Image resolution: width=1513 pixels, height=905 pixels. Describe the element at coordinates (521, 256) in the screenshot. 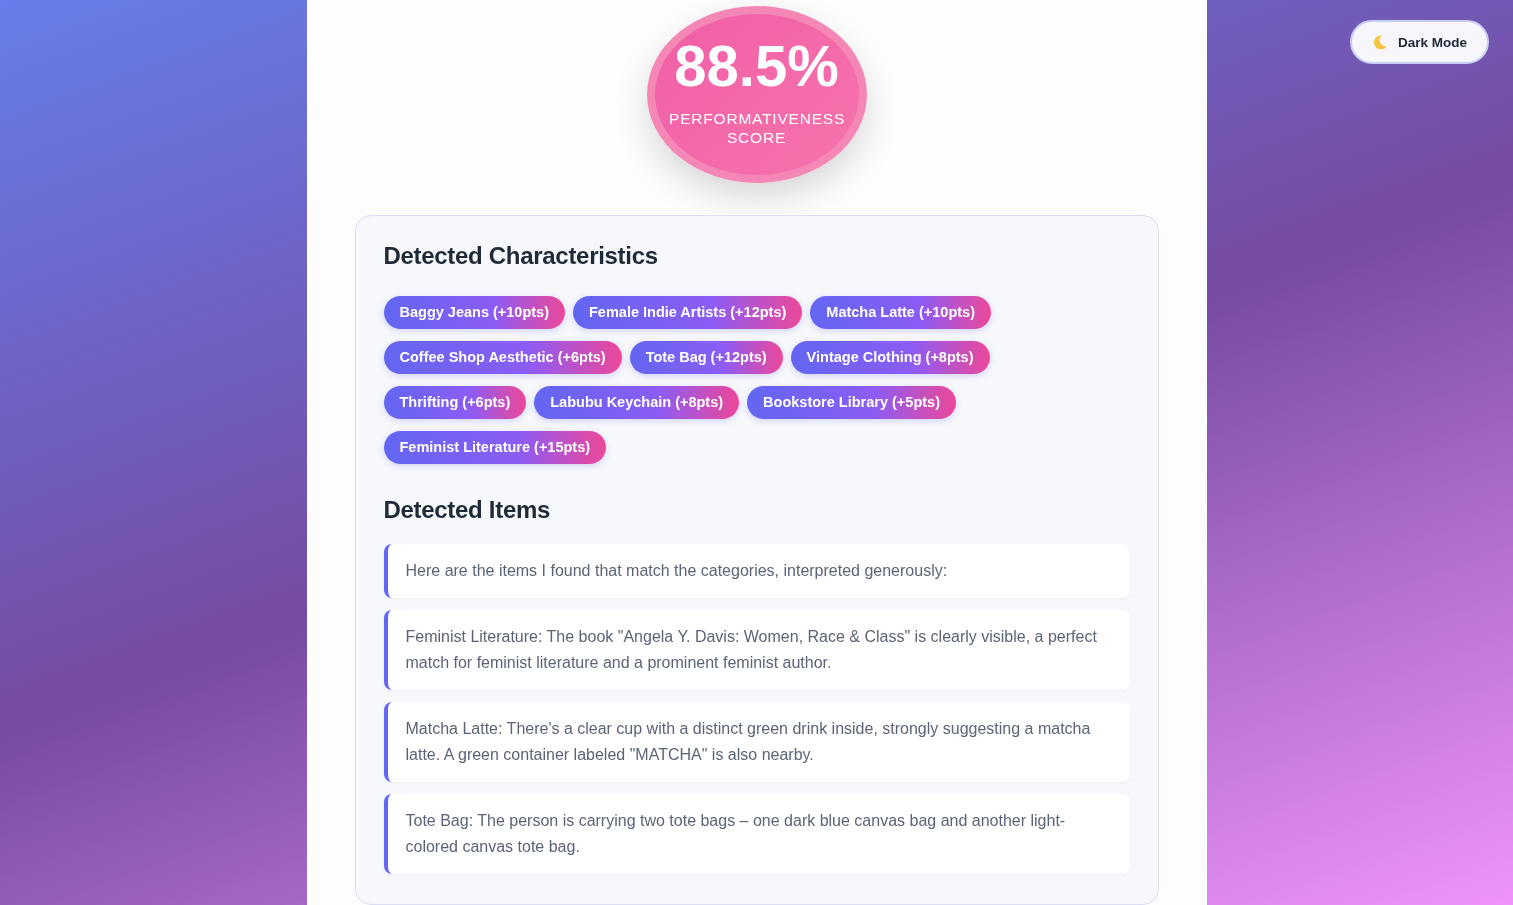

I see `section-title: Detected Characteristics` at that location.